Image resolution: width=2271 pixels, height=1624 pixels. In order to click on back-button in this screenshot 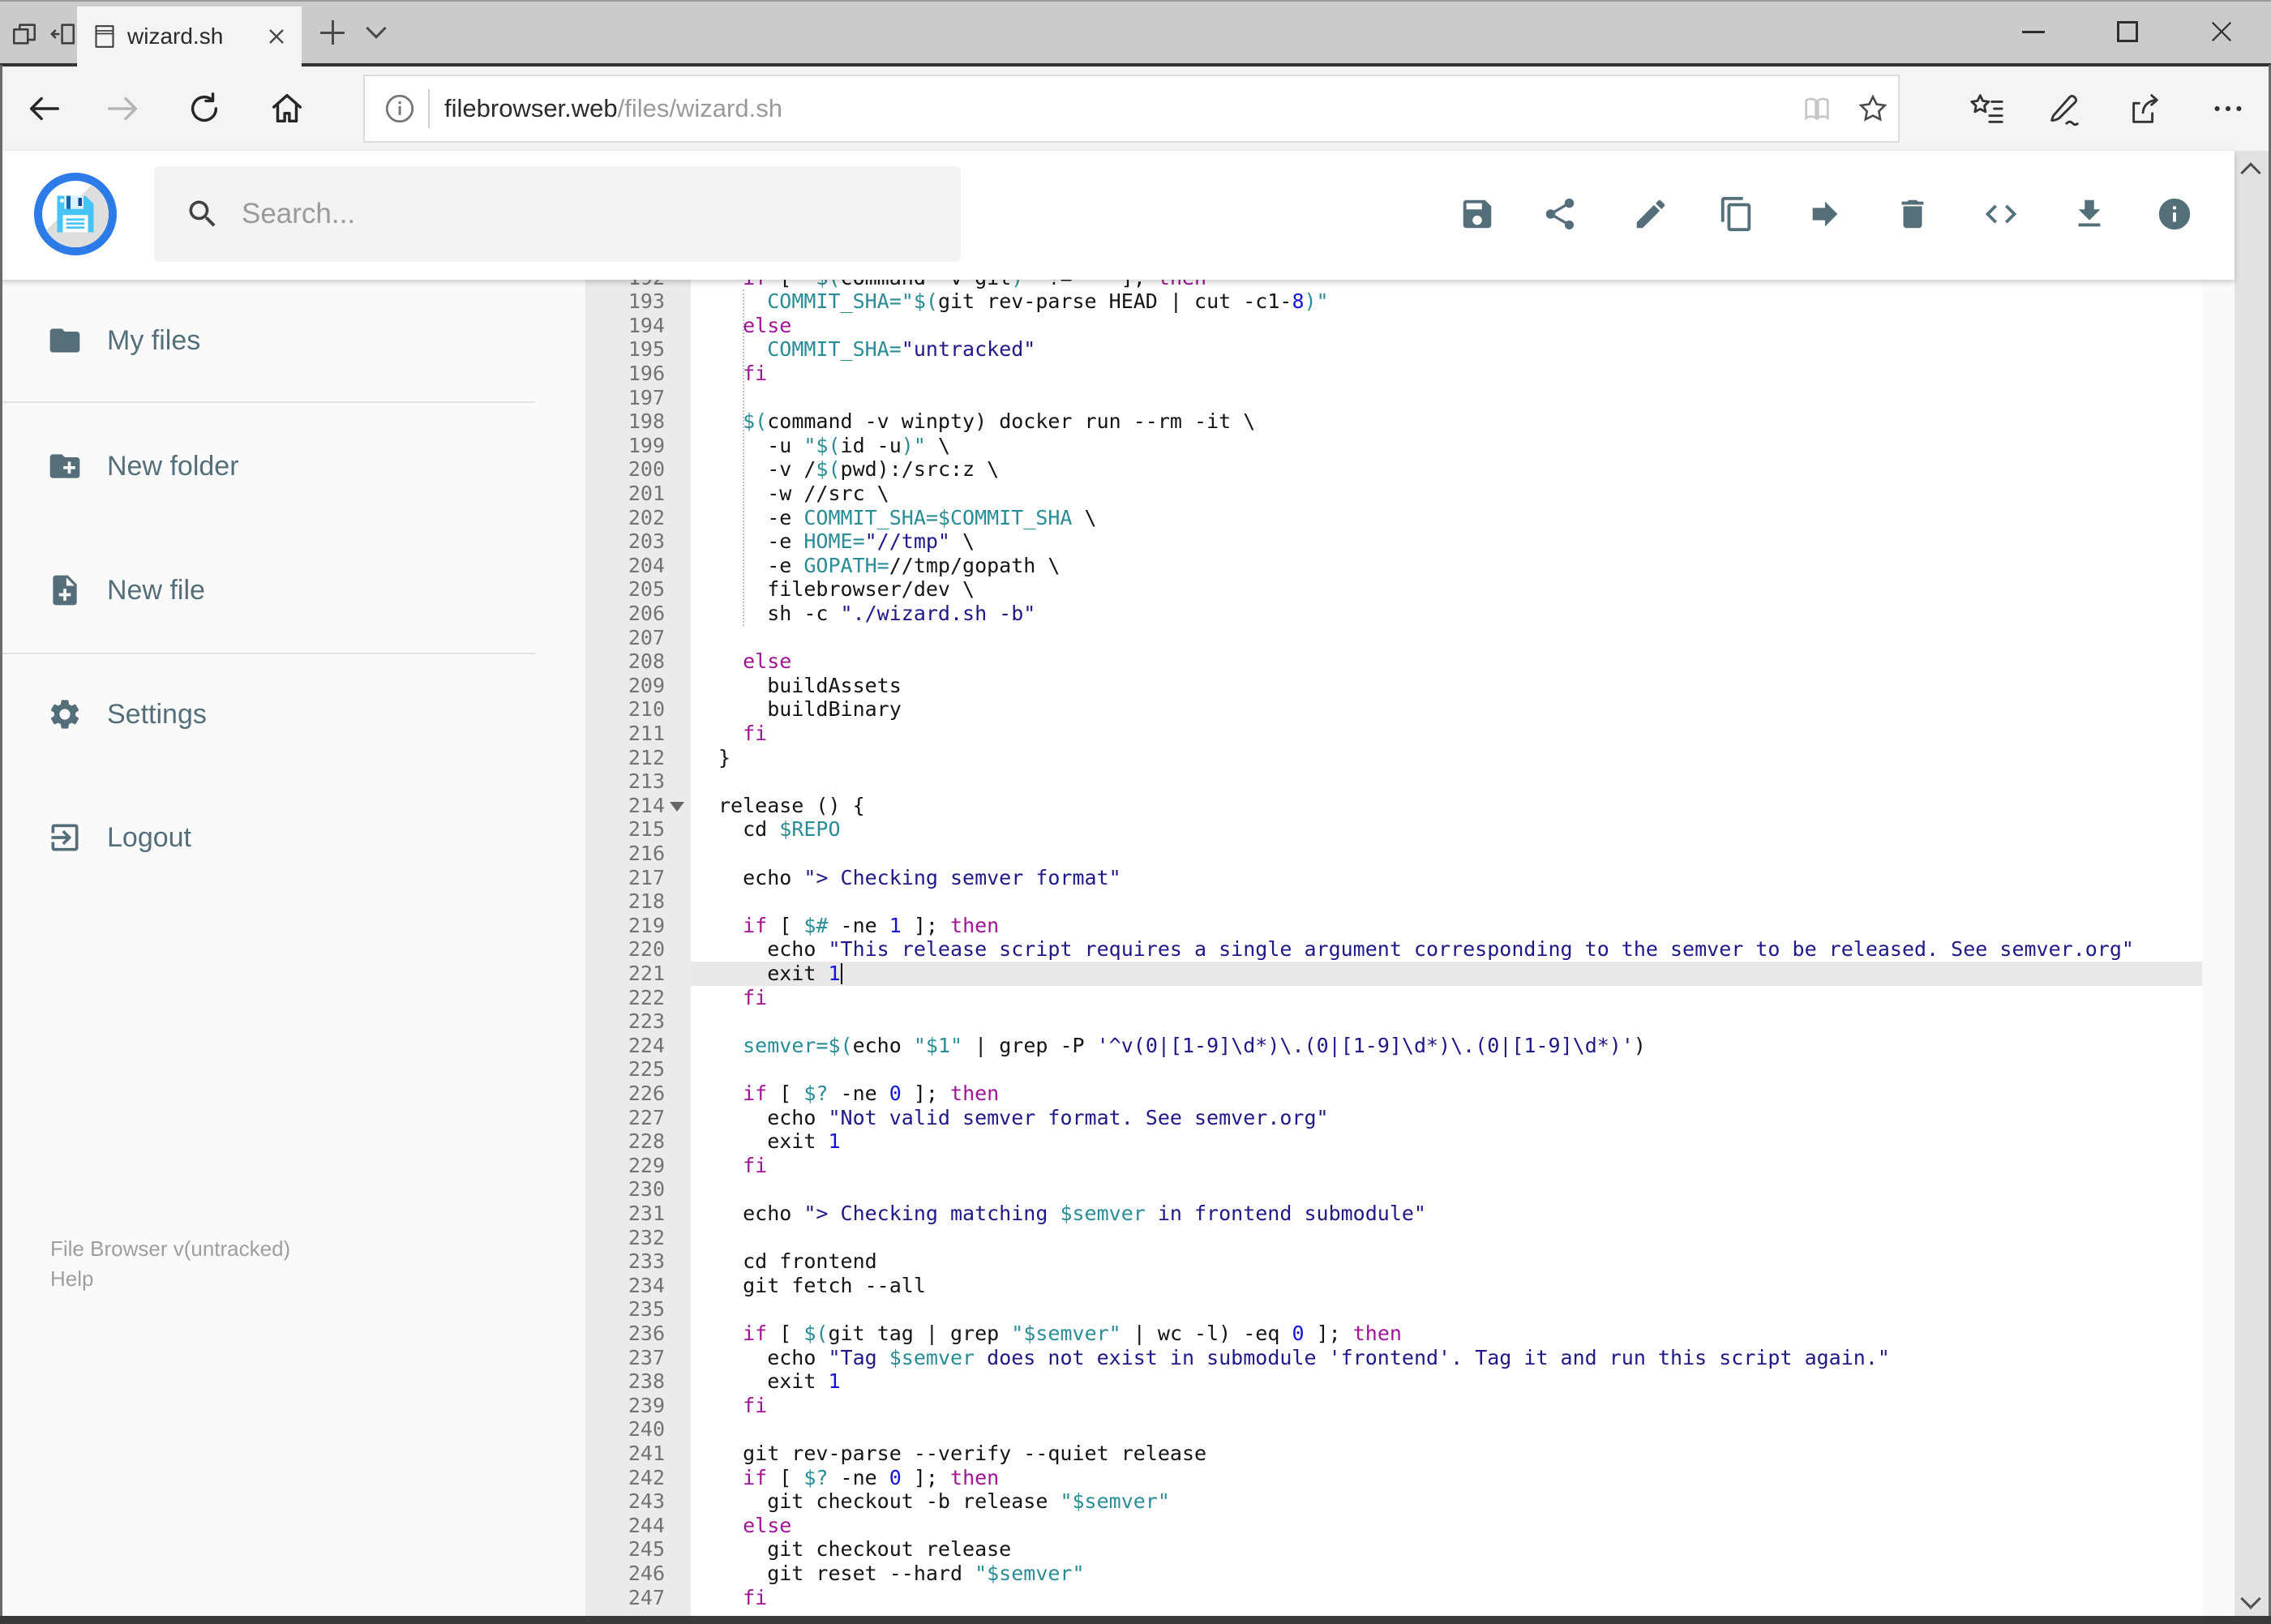, I will do `click(44, 109)`.